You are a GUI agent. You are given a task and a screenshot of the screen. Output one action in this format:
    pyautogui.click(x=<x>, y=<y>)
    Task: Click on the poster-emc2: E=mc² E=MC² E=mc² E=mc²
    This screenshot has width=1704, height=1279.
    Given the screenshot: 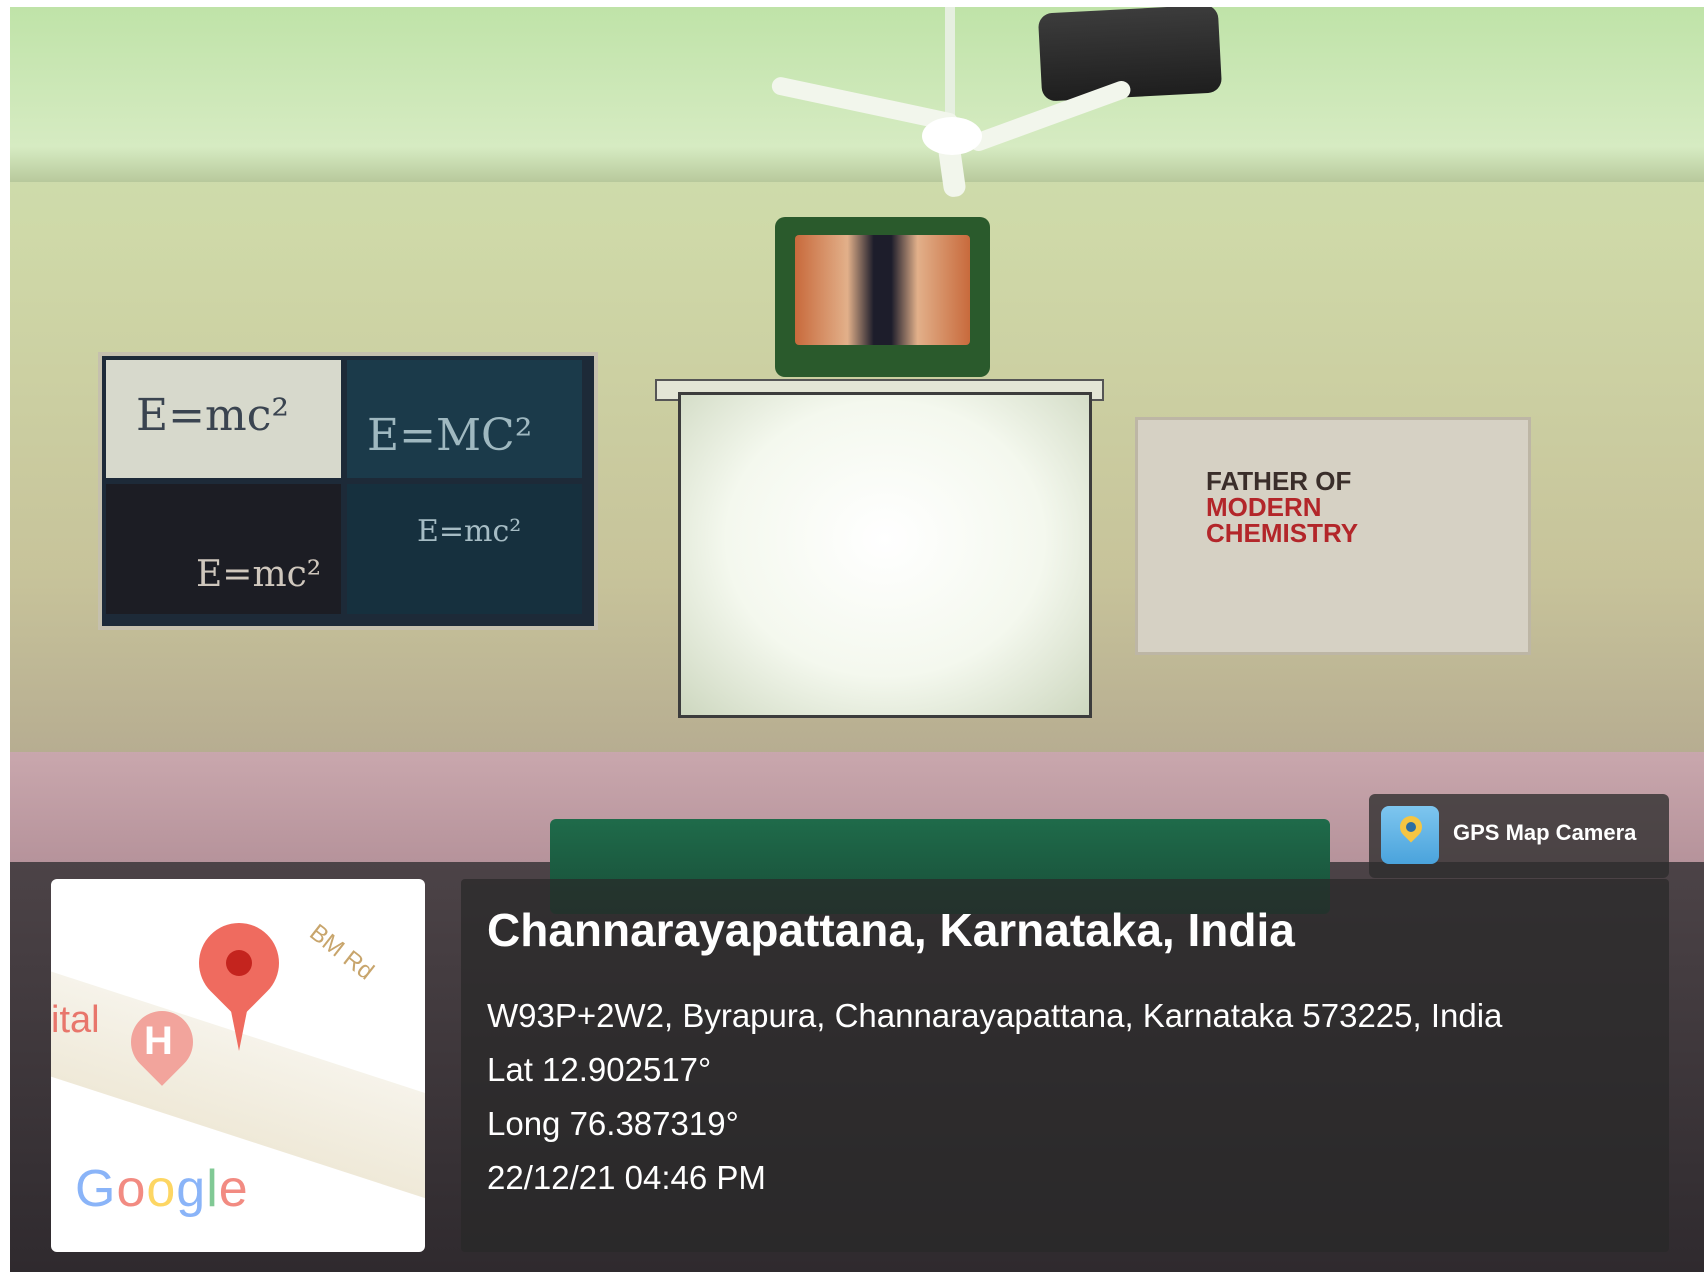 What is the action you would take?
    pyautogui.click(x=348, y=491)
    